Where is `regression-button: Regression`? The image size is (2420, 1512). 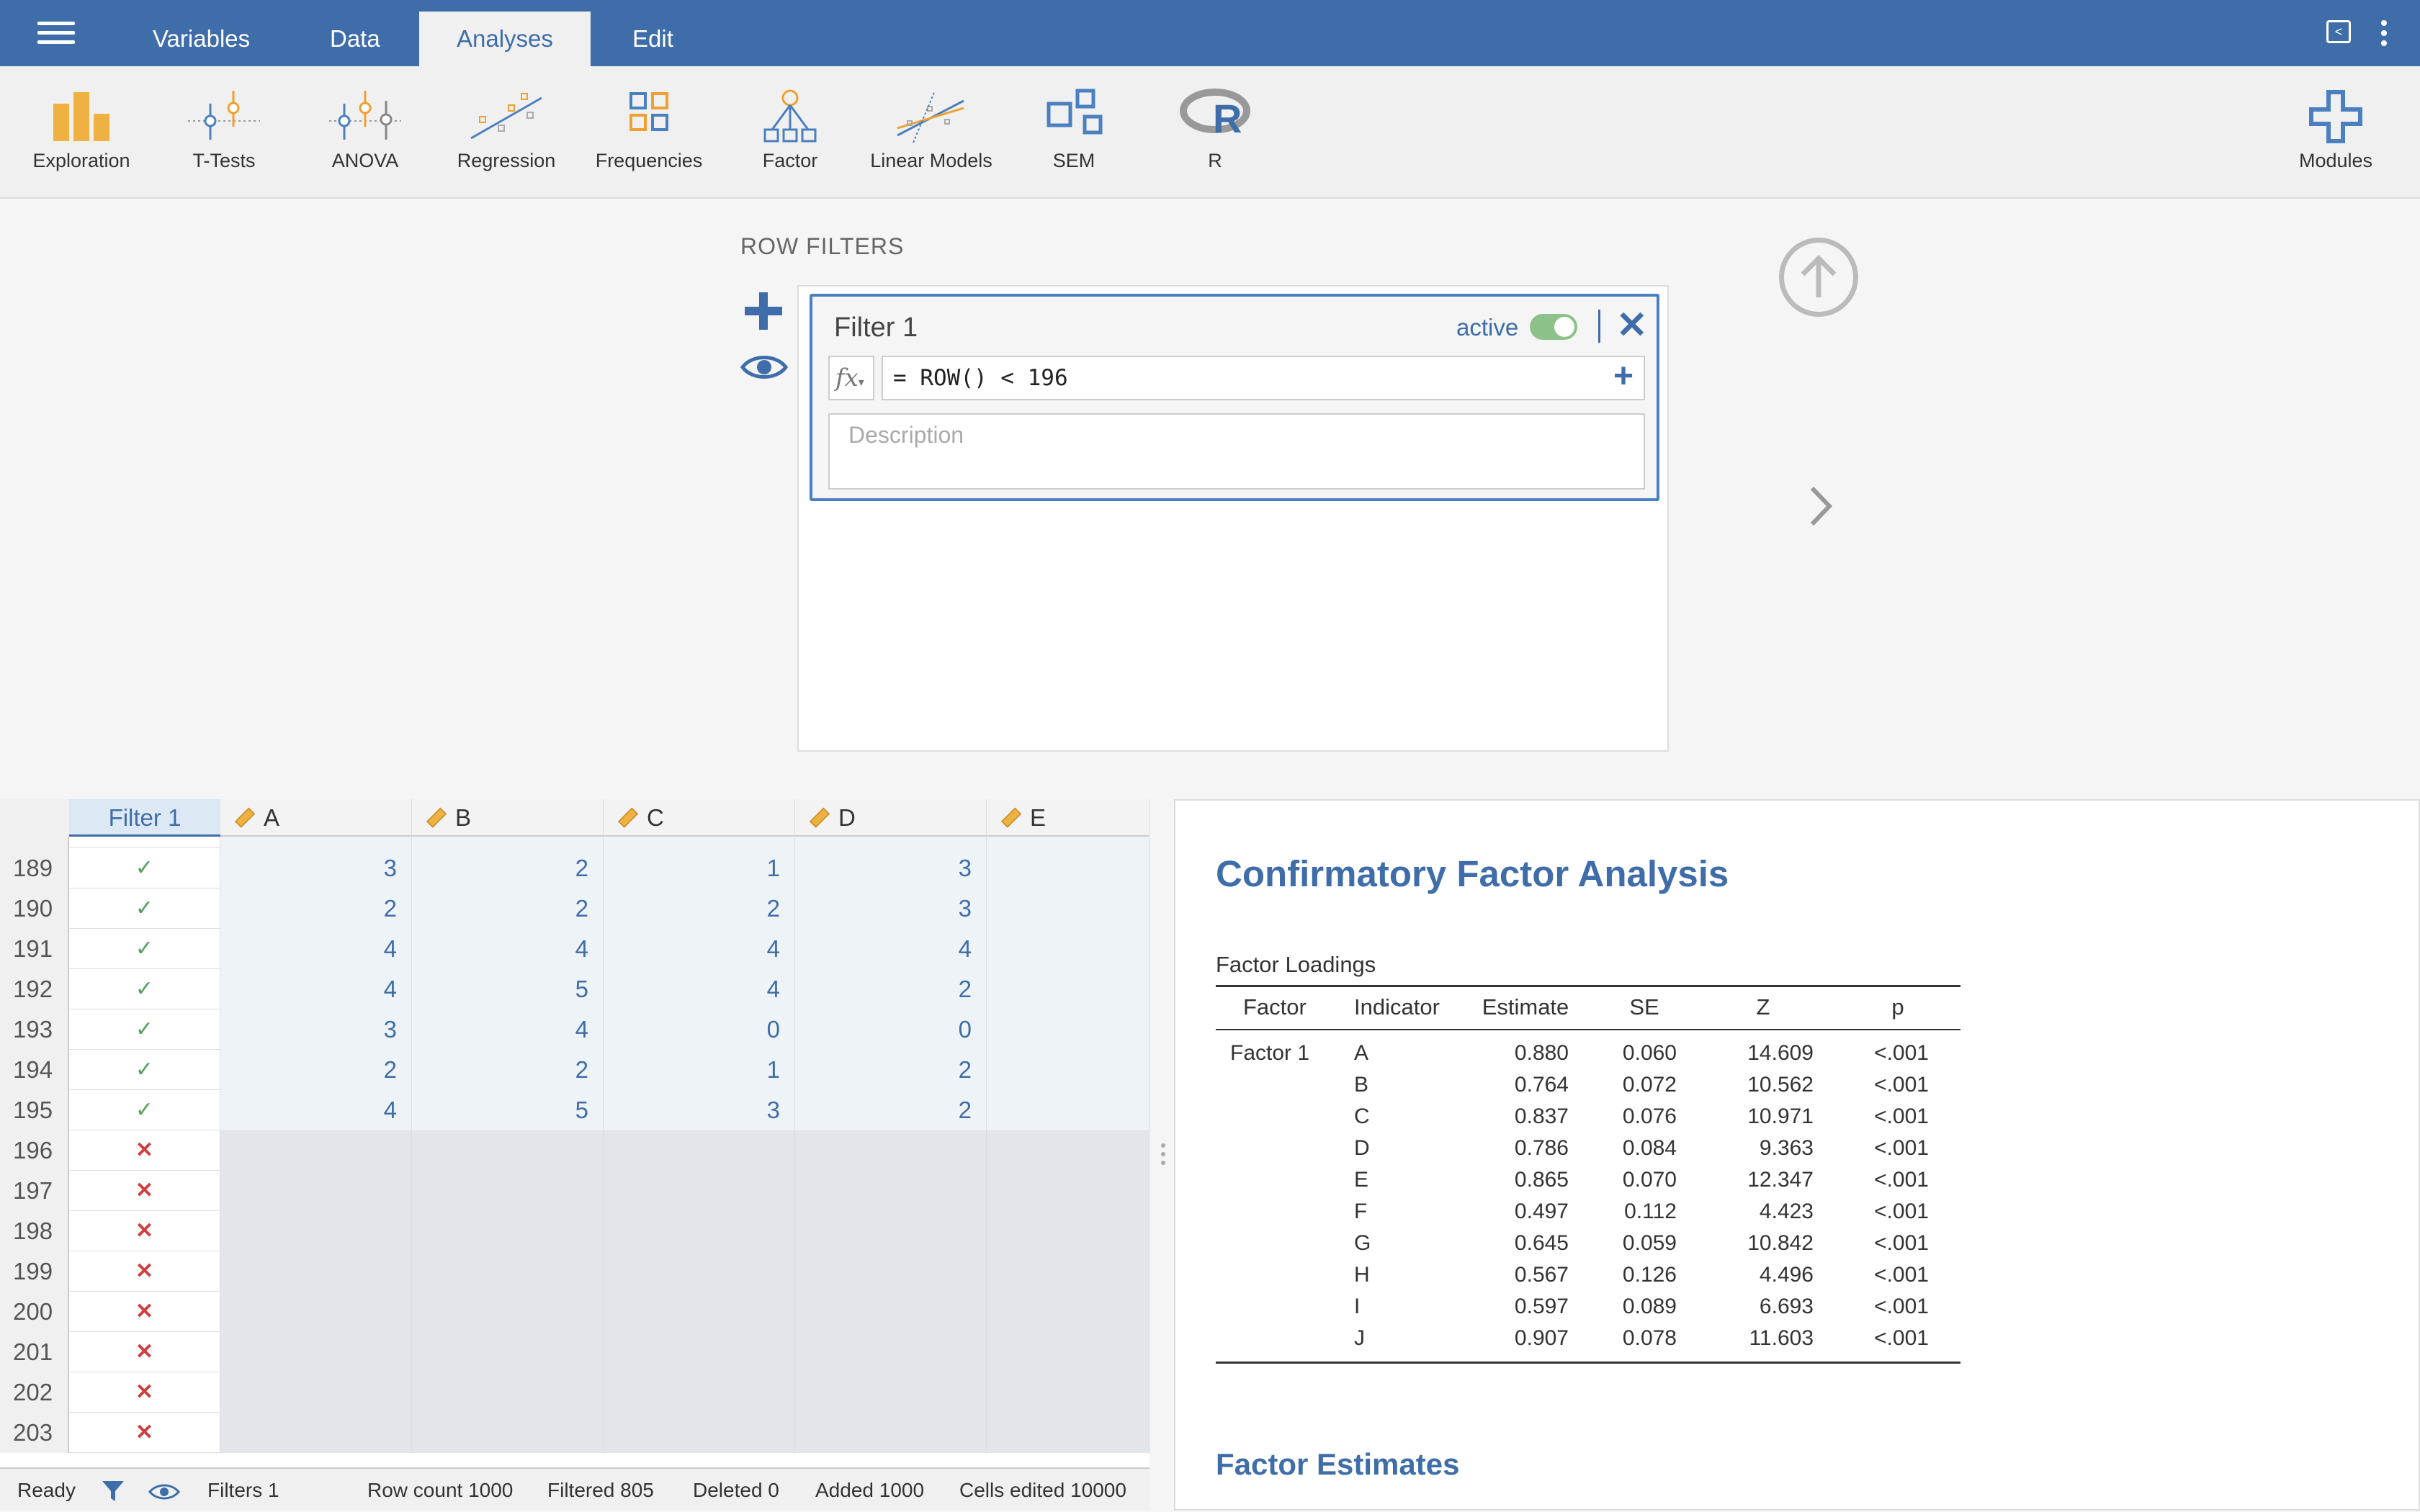 regression-button: Regression is located at coordinates (506, 134).